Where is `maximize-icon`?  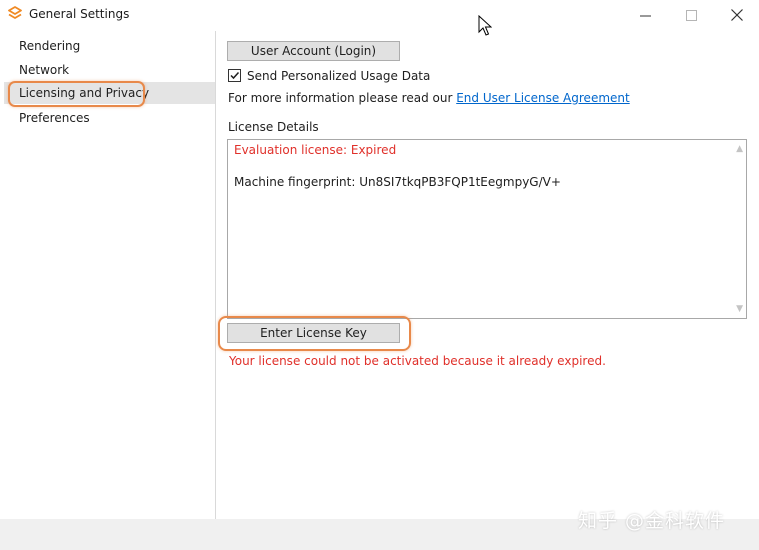
maximize-icon is located at coordinates (691, 15).